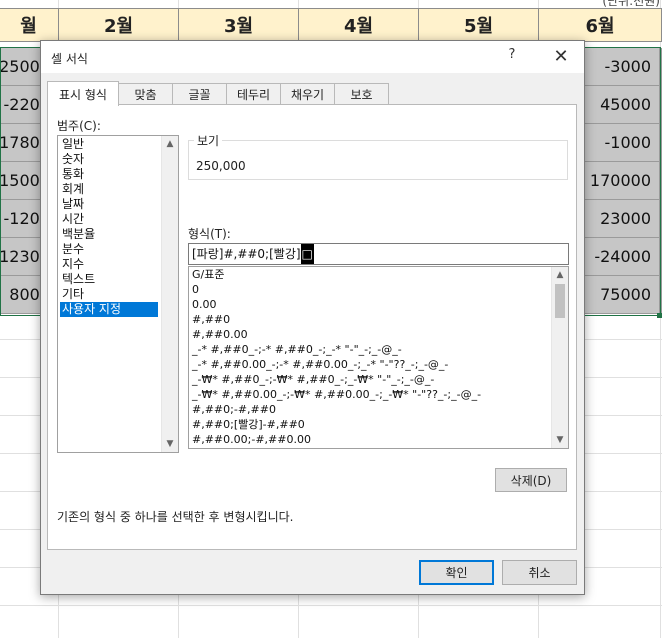 The height and width of the screenshot is (638, 662). I want to click on category-label: 범주(C):, so click(79, 126).